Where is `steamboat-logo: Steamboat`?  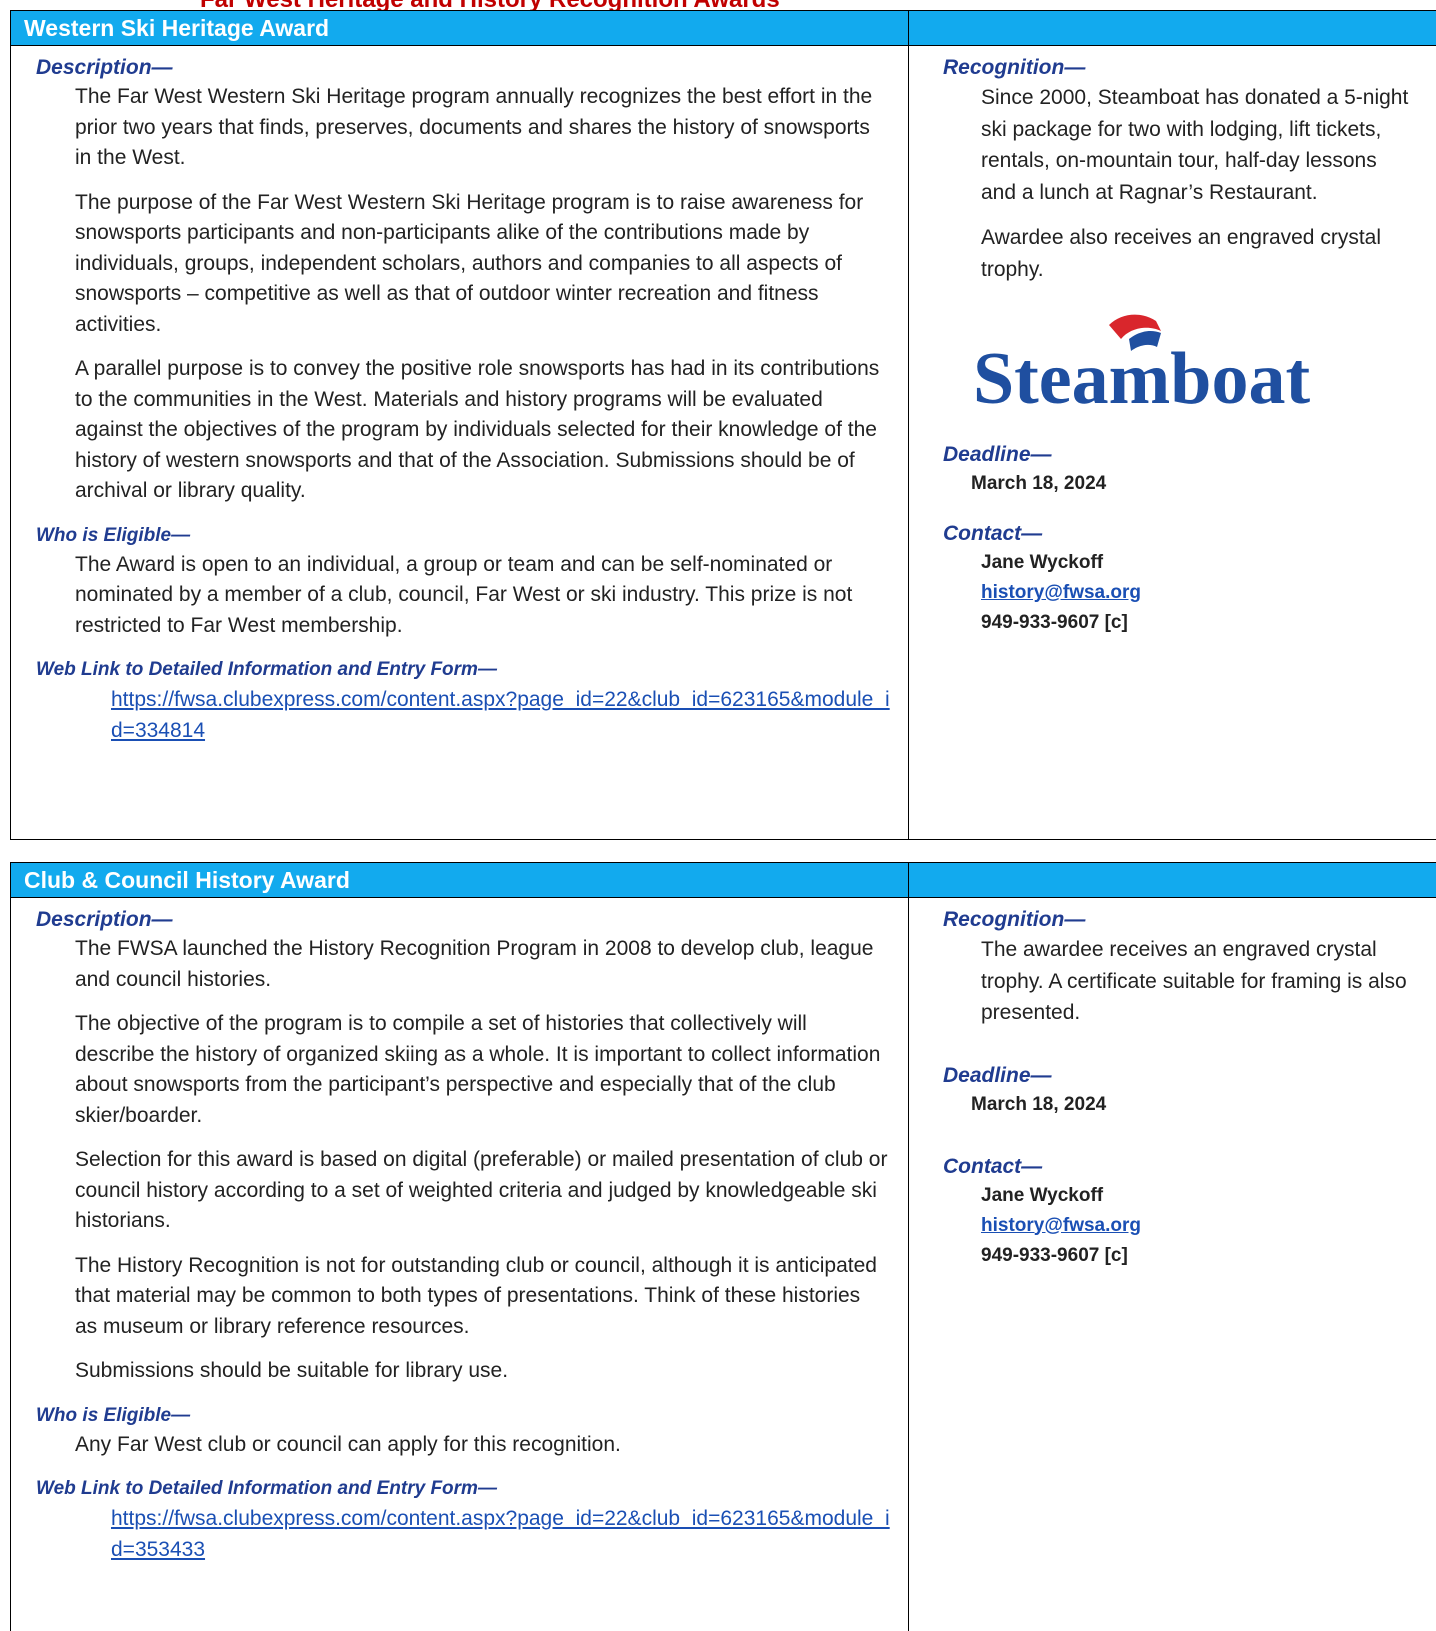 steamboat-logo: Steamboat is located at coordinates (1203, 362).